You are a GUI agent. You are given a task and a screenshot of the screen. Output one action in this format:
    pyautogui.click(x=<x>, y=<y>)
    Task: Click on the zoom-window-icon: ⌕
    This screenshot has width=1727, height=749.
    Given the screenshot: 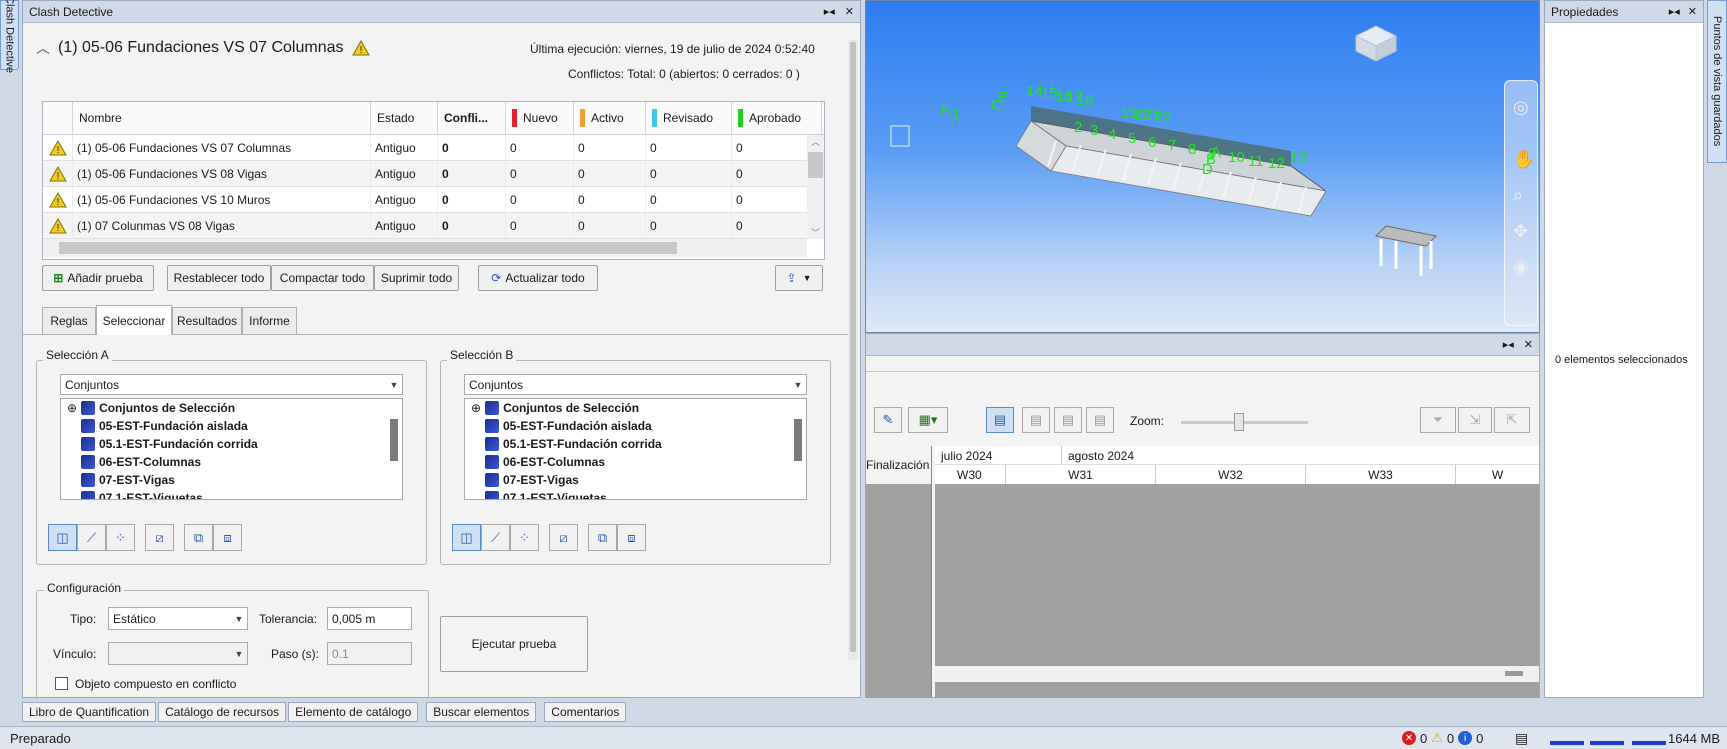 What is the action you would take?
    pyautogui.click(x=1518, y=195)
    